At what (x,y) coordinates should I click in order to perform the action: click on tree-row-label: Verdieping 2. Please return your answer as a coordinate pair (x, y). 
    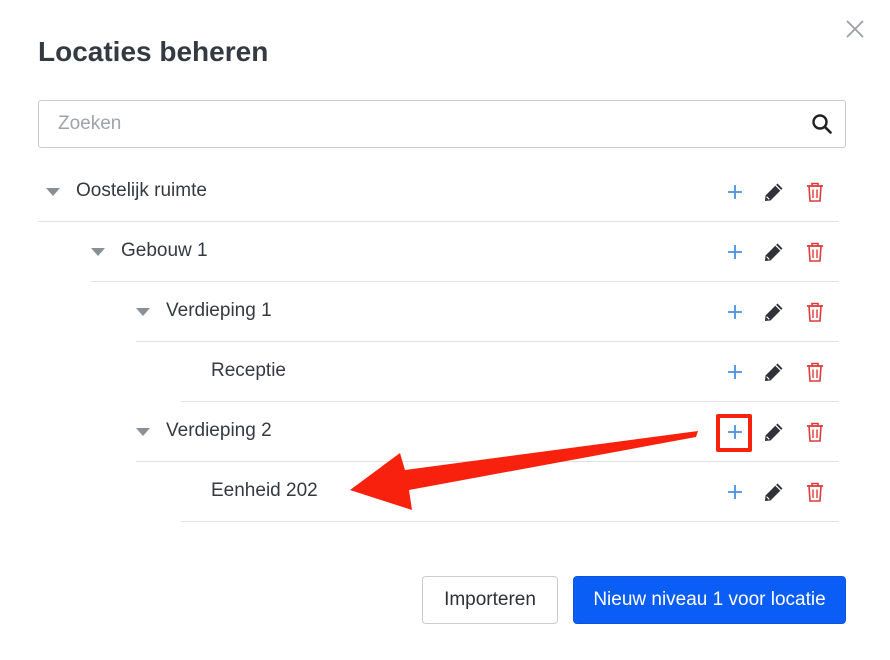
    Looking at the image, I should click on (219, 430).